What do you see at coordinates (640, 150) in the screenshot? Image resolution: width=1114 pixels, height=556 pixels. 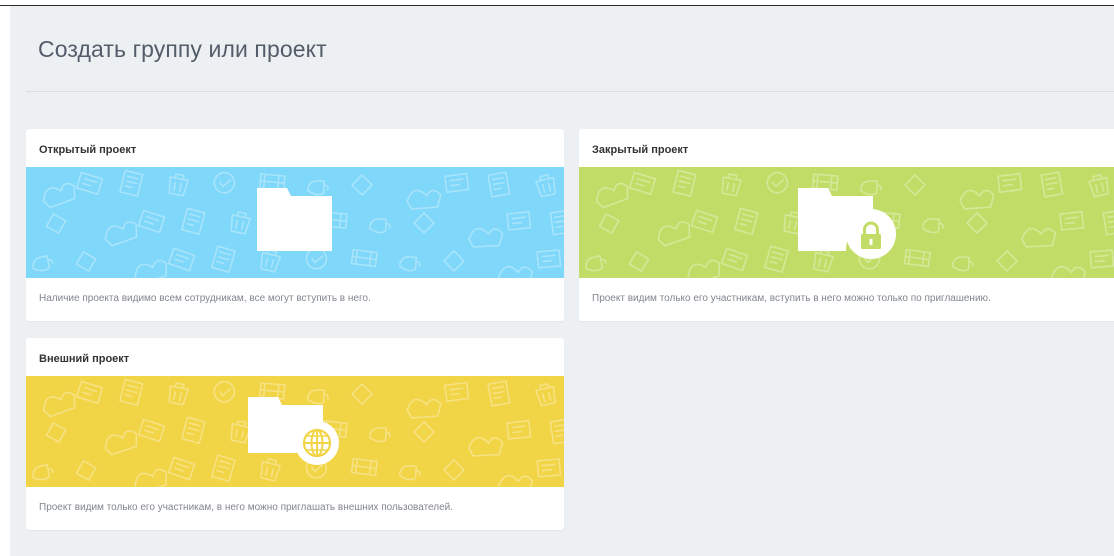 I see `card-title: Закрытый проект` at bounding box center [640, 150].